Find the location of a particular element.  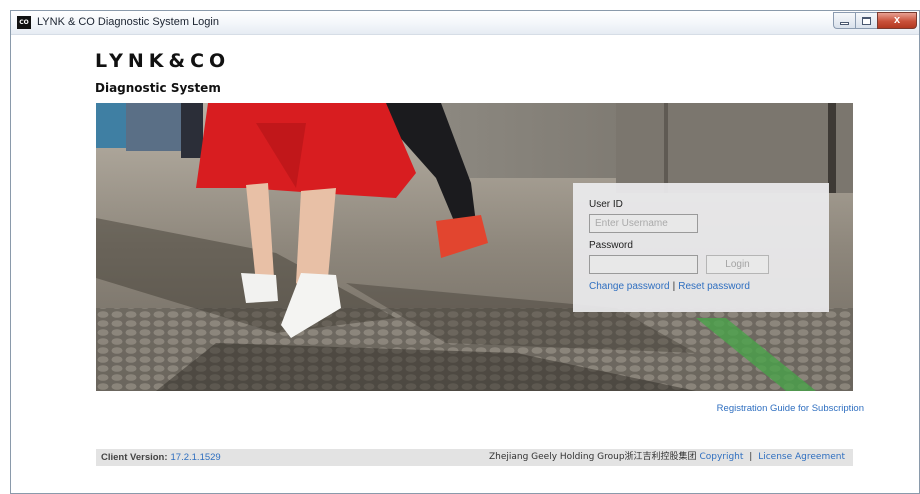

client-version-value: 17.2.1.1529 is located at coordinates (195, 457).